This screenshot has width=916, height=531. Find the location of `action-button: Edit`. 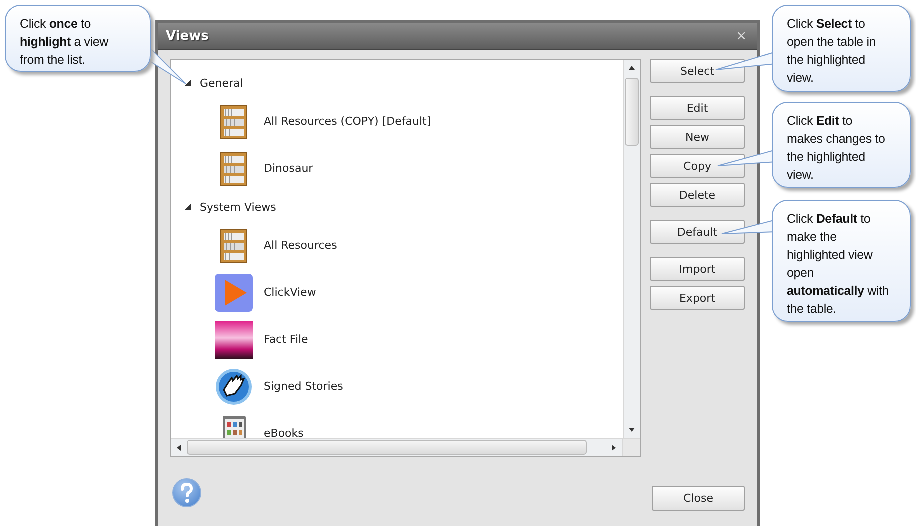

action-button: Edit is located at coordinates (697, 108).